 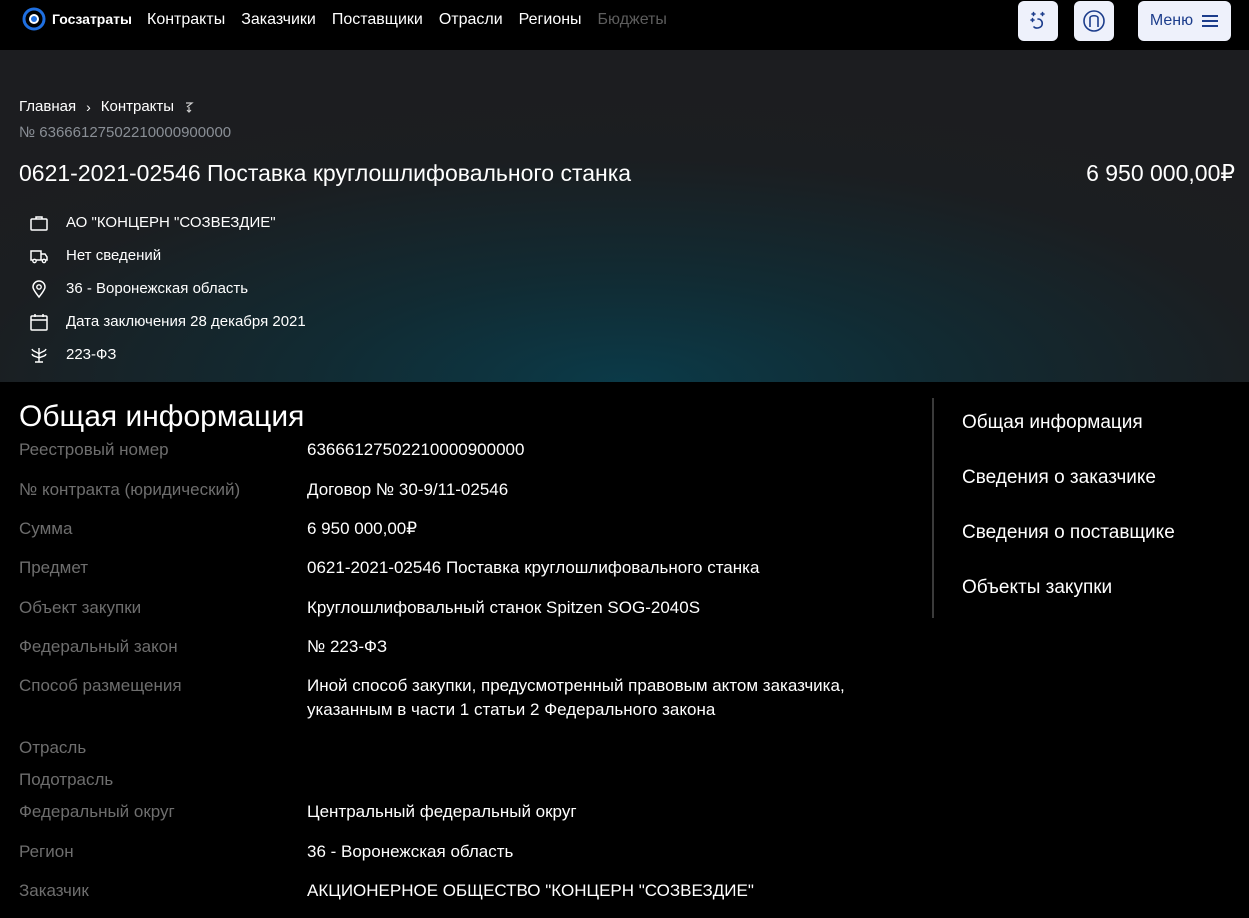 What do you see at coordinates (459, 654) in the screenshot?
I see `info-row: Федеральный закон № 223-ФЗ` at bounding box center [459, 654].